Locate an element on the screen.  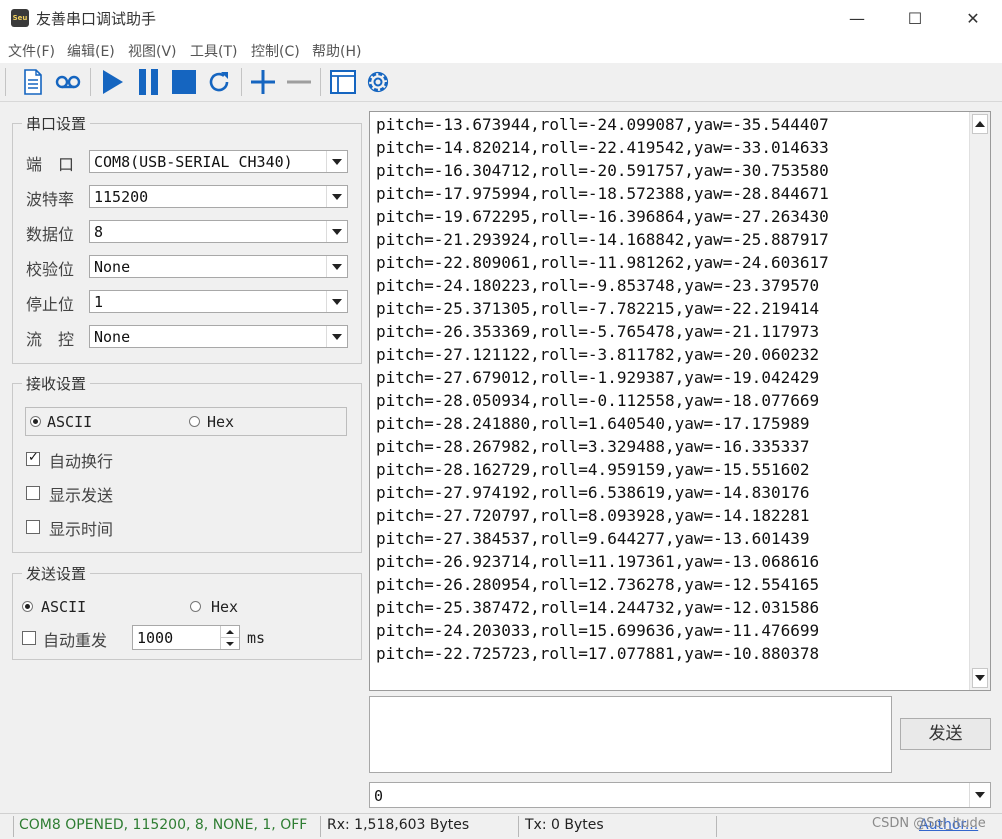
pause-icon is located at coordinates (149, 82).